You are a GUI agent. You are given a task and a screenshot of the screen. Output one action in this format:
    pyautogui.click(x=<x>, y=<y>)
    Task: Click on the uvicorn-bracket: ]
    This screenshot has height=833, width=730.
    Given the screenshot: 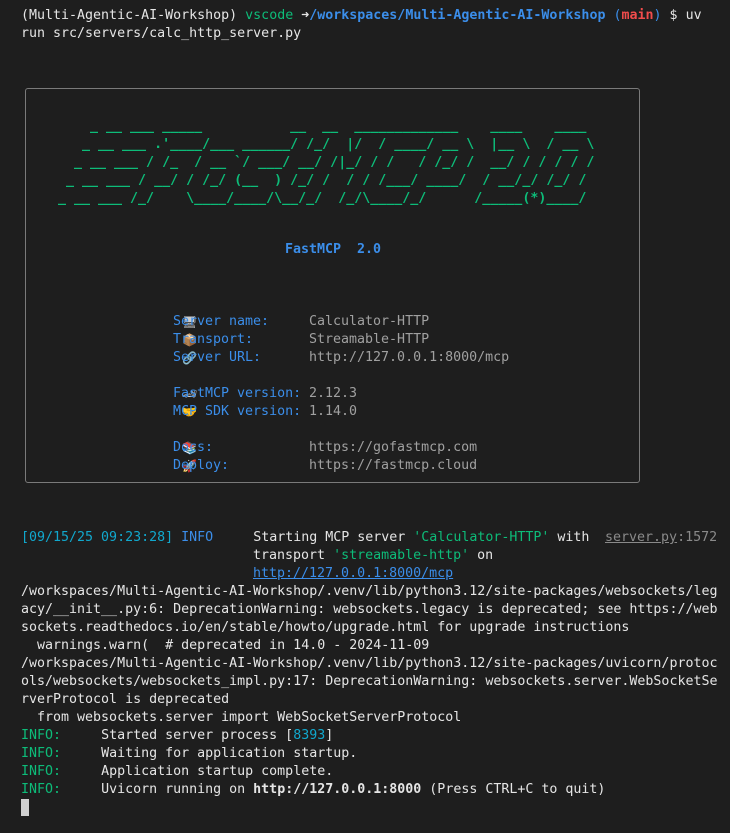 What is the action you would take?
    pyautogui.click(x=329, y=735)
    